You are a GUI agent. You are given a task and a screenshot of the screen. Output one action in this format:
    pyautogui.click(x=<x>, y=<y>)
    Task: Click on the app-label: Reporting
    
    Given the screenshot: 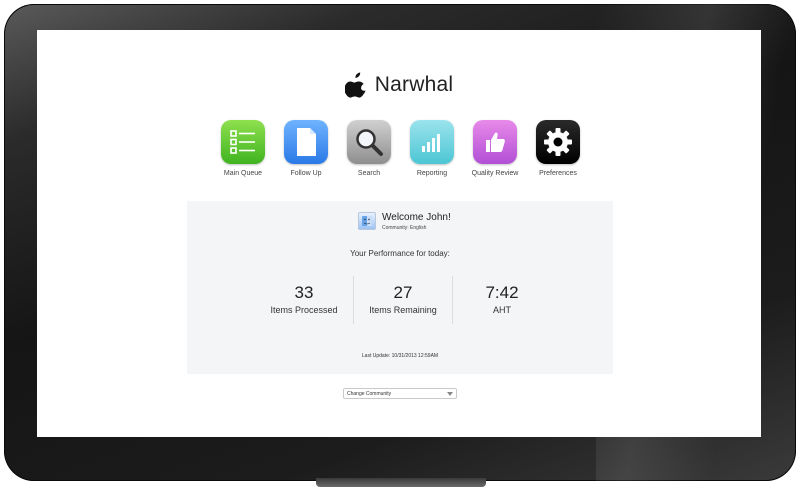 What is the action you would take?
    pyautogui.click(x=432, y=173)
    